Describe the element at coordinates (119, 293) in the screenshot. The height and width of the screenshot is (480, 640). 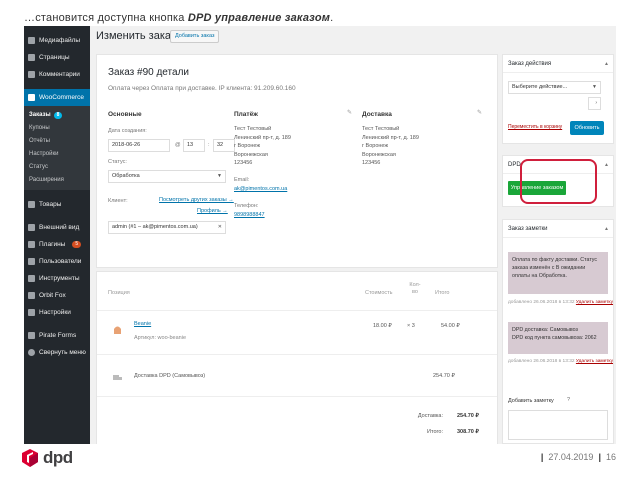
I see `col-position: Позиция` at that location.